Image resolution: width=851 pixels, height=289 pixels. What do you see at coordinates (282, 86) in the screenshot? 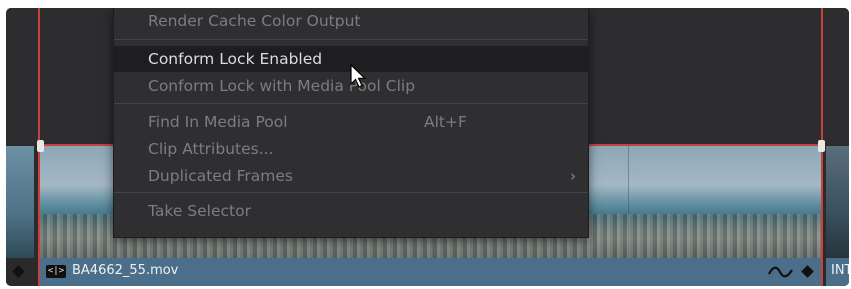
I see `menu-item-label: Conform Lock with Media Pool Clip` at bounding box center [282, 86].